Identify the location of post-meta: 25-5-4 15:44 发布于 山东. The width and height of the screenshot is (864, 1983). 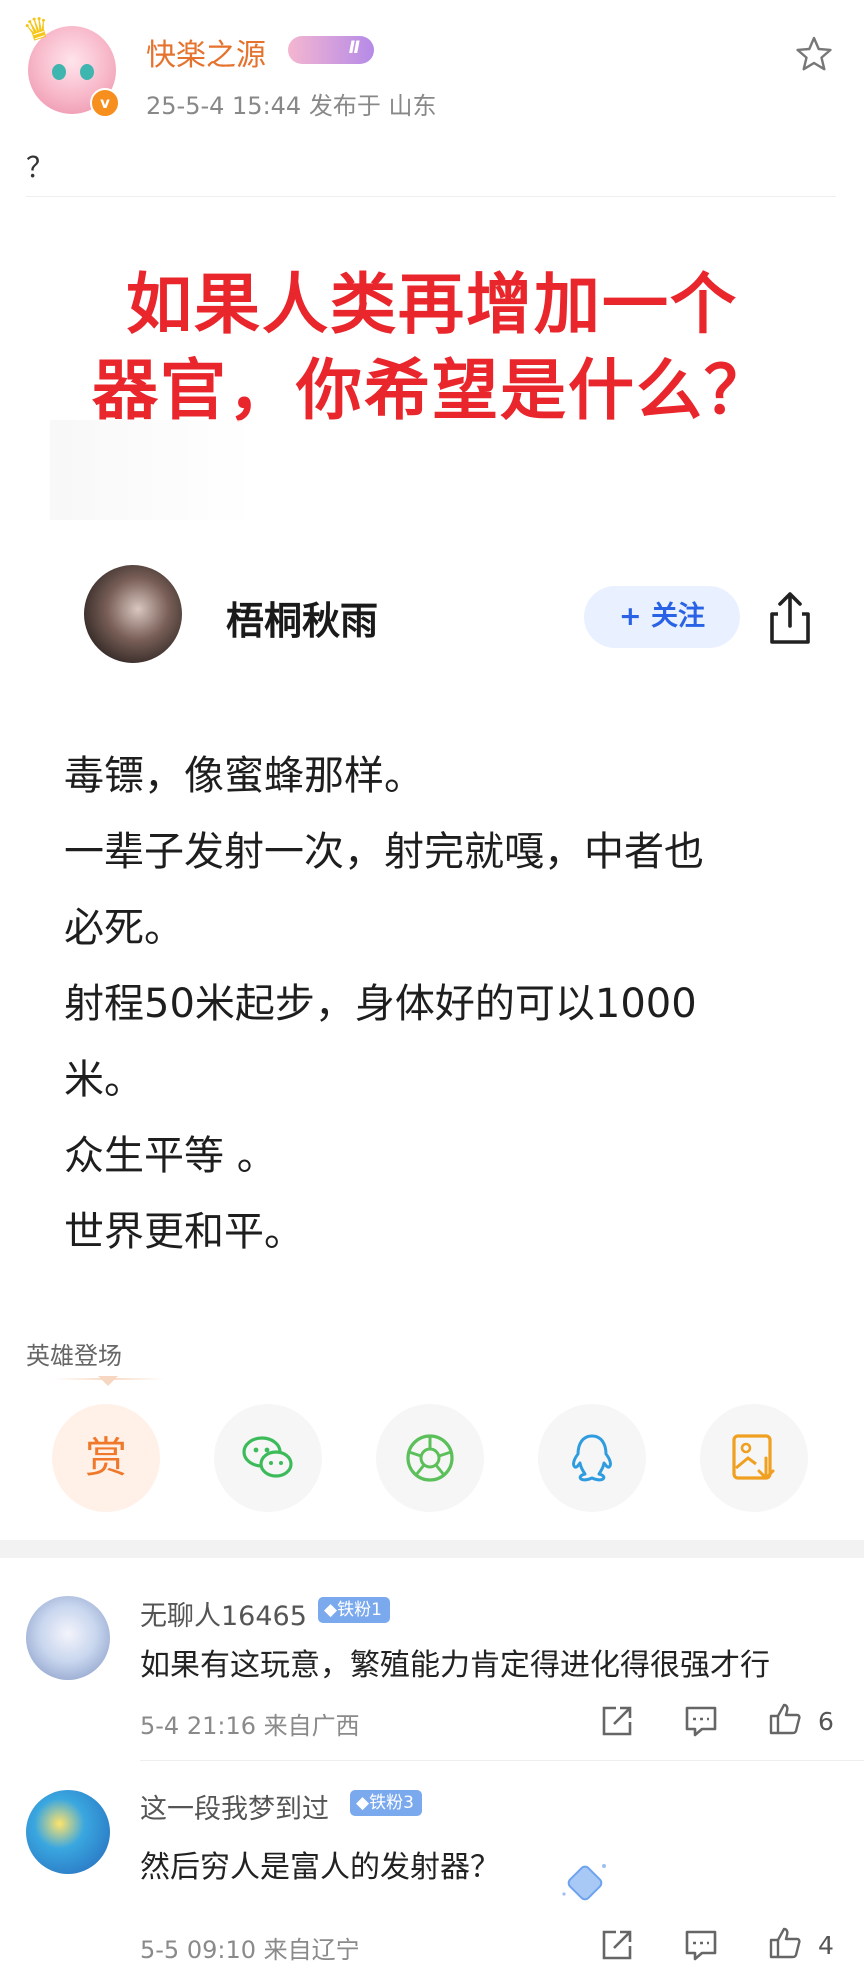
(291, 106).